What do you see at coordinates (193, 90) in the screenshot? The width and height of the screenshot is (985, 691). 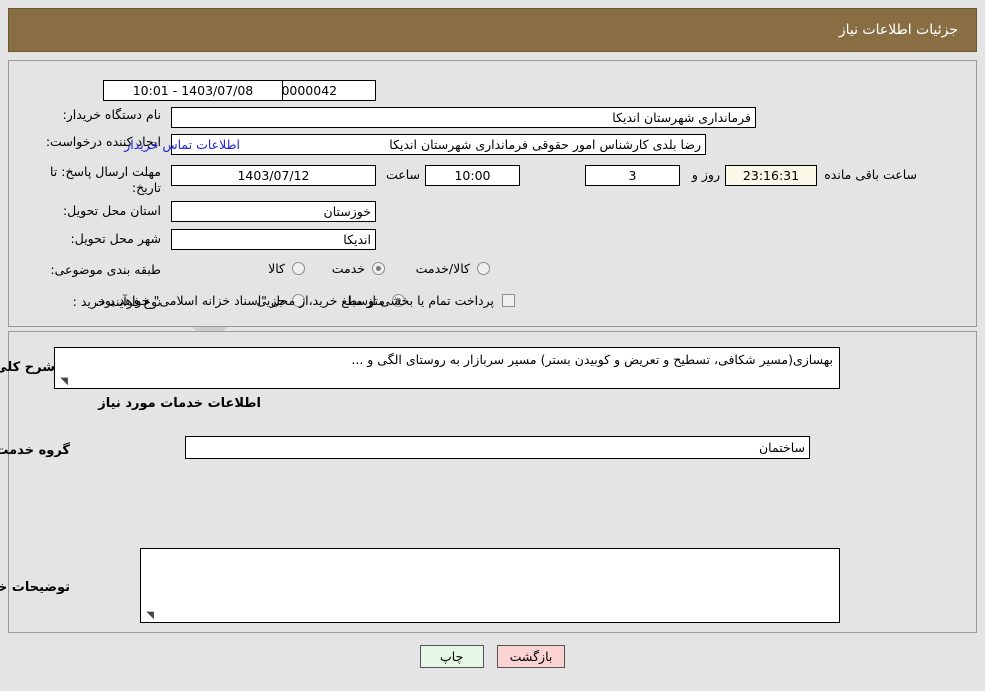 I see `announce-date-field: 1403/07/08 - 10:01` at bounding box center [193, 90].